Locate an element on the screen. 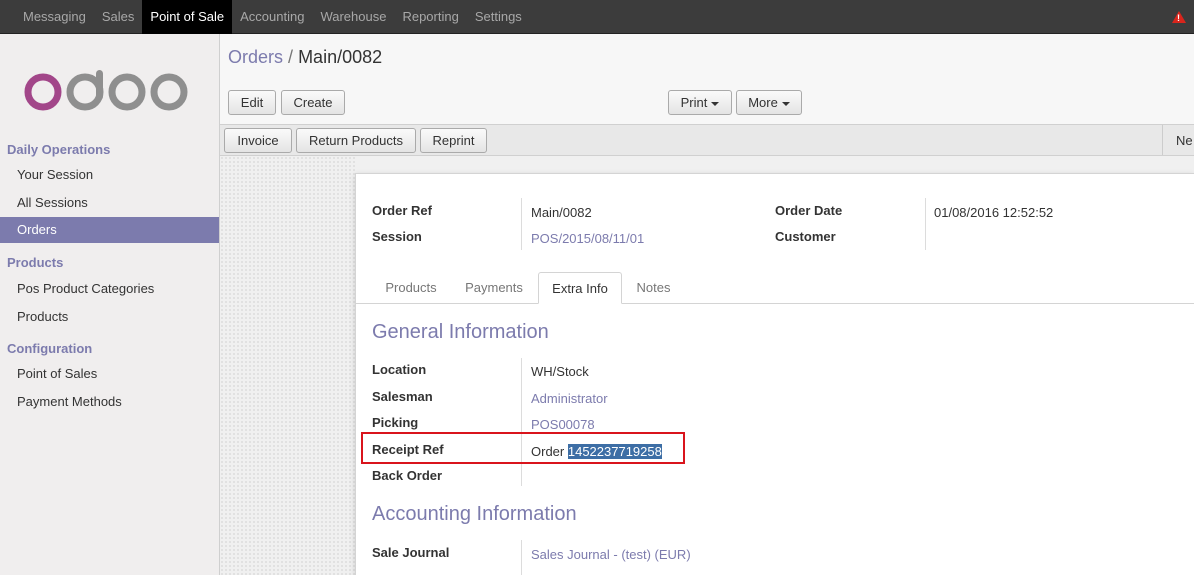 Image resolution: width=1194 pixels, height=575 pixels. order-date-label: Order Date is located at coordinates (809, 210).